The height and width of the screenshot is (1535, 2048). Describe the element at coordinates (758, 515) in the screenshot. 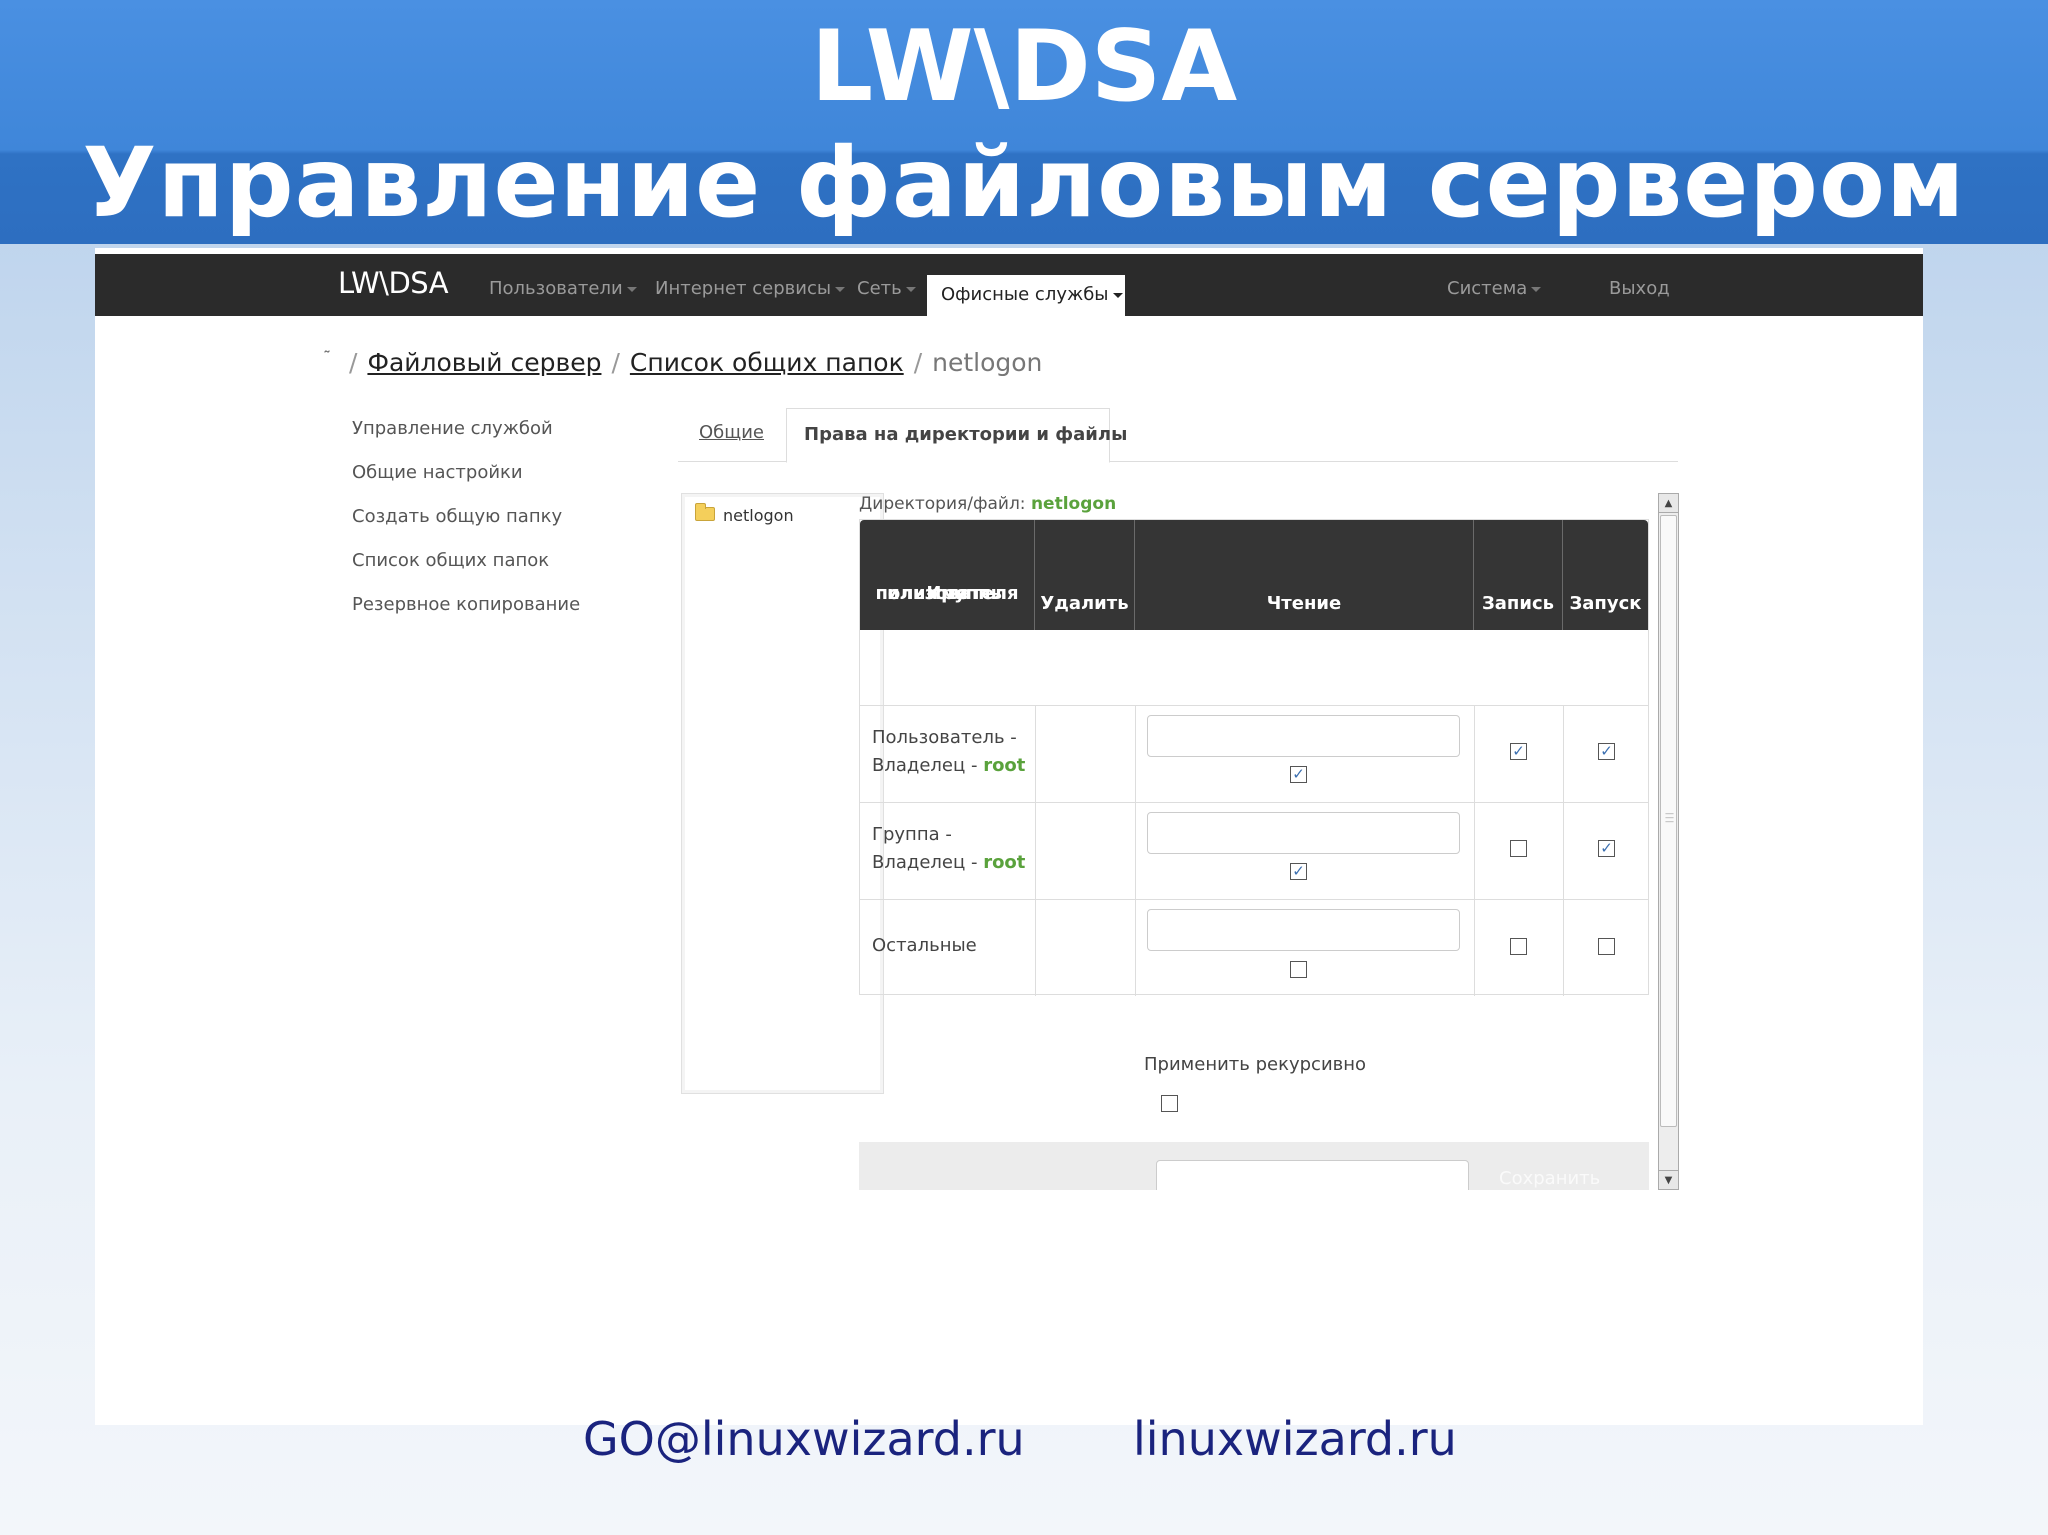

I see `tree-item-netlogon: netlogon` at that location.